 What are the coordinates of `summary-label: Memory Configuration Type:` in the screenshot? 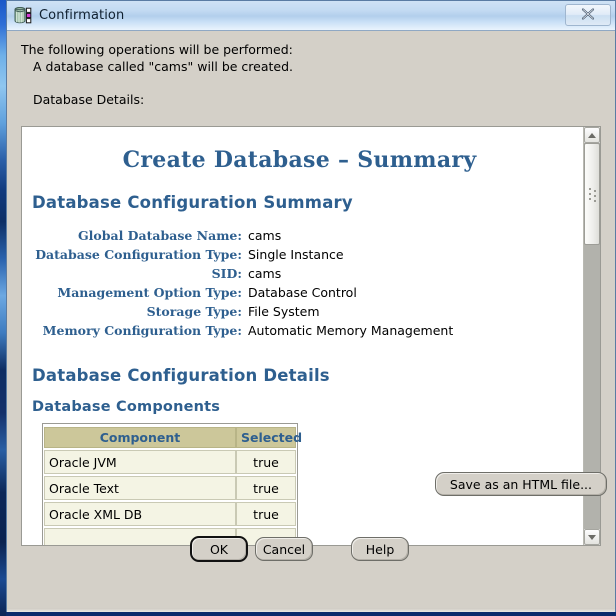 It's located at (142, 330).